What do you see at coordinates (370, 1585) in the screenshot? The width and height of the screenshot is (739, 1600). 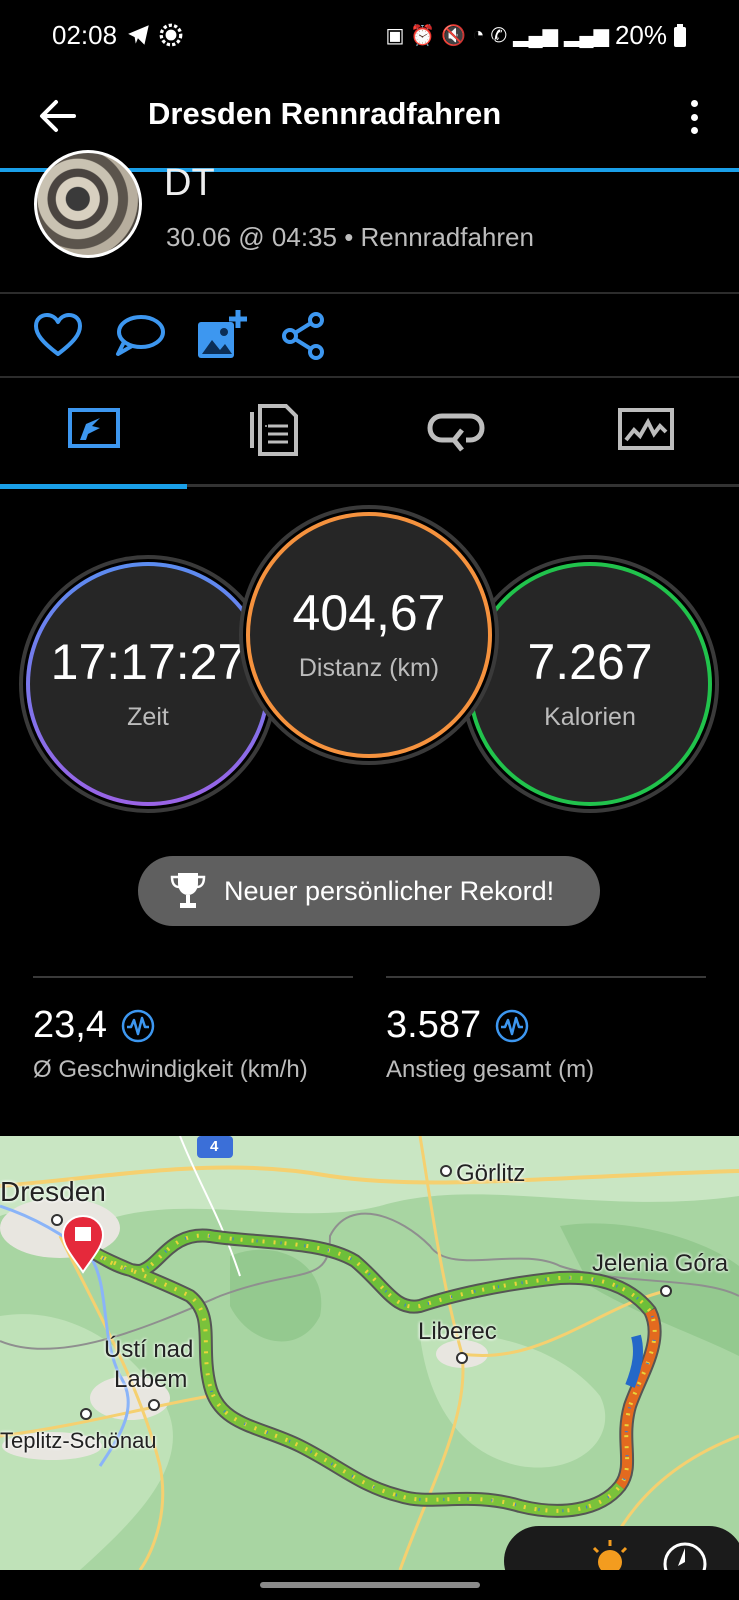 I see `home-gesture-handle` at bounding box center [370, 1585].